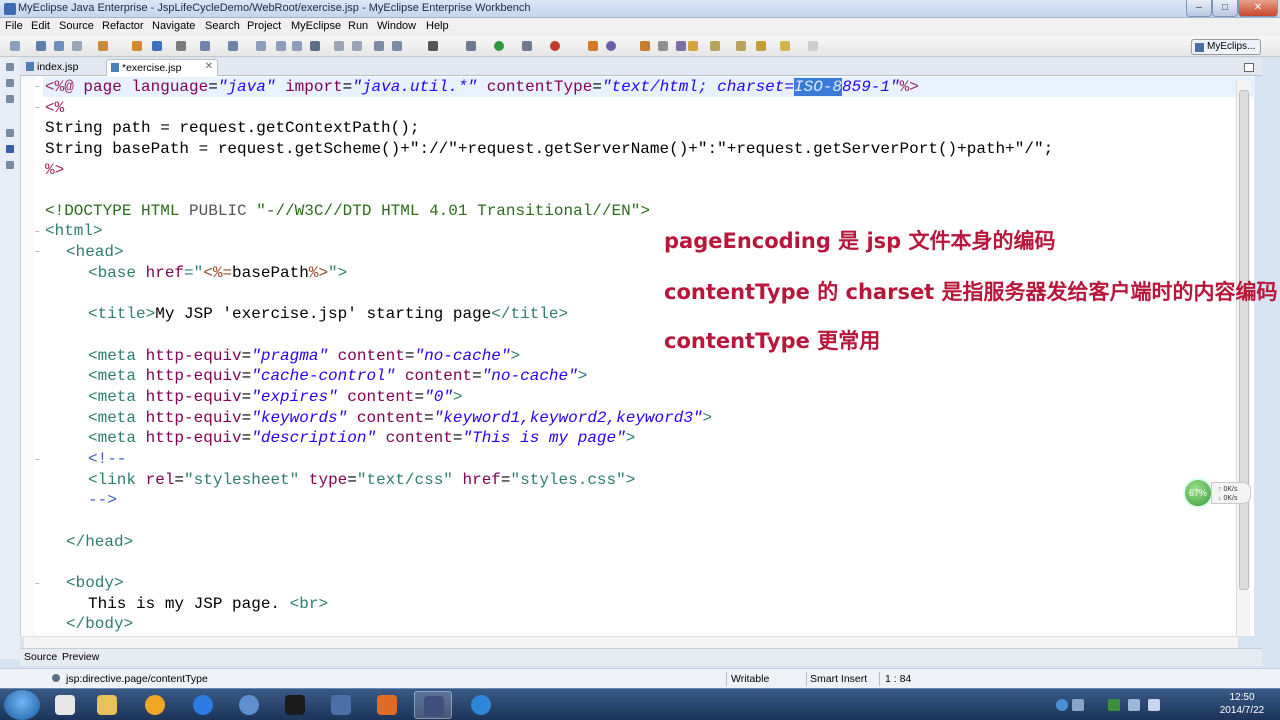 The width and height of the screenshot is (1280, 720). Describe the element at coordinates (593, 46) in the screenshot. I see `palette-icon` at that location.